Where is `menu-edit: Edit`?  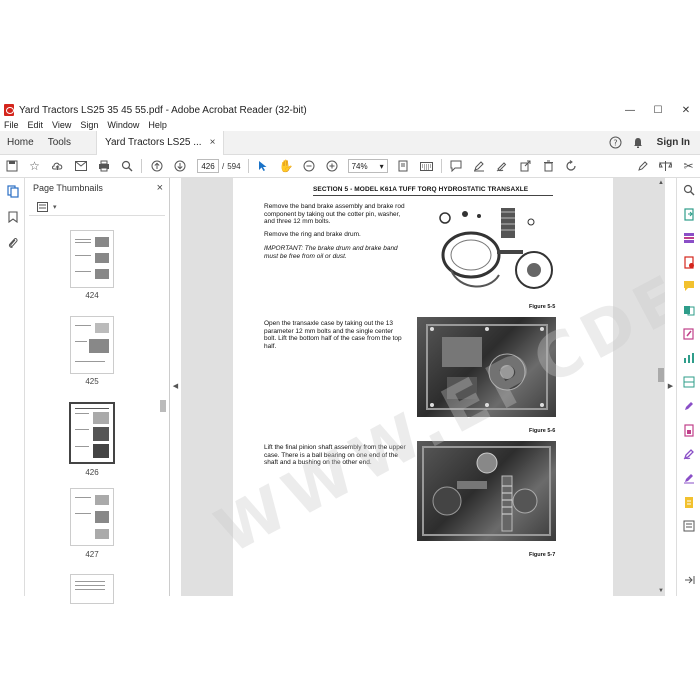 menu-edit: Edit is located at coordinates (36, 125).